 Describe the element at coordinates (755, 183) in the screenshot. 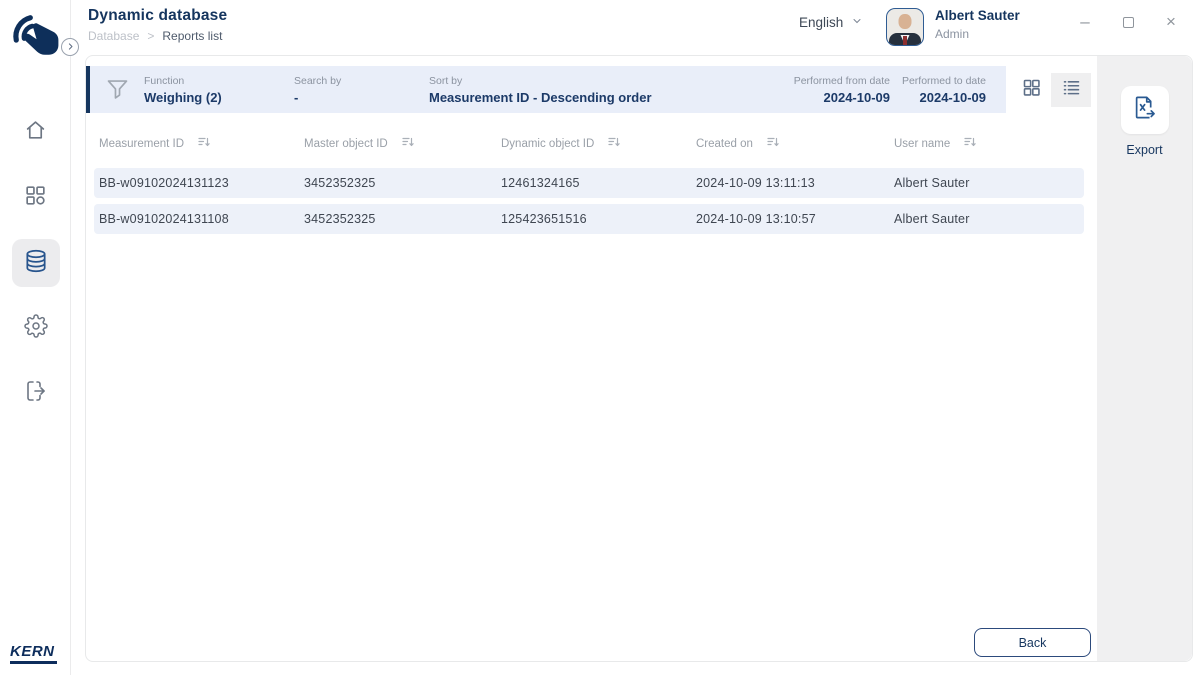

I see `cell-created-on: 2024-10-09 13:11:13` at that location.